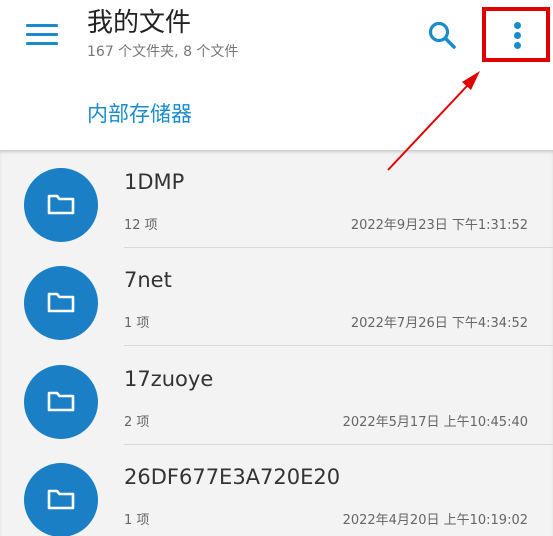  I want to click on modified-date: 2022年9月23日 下午1:31:52, so click(439, 225).